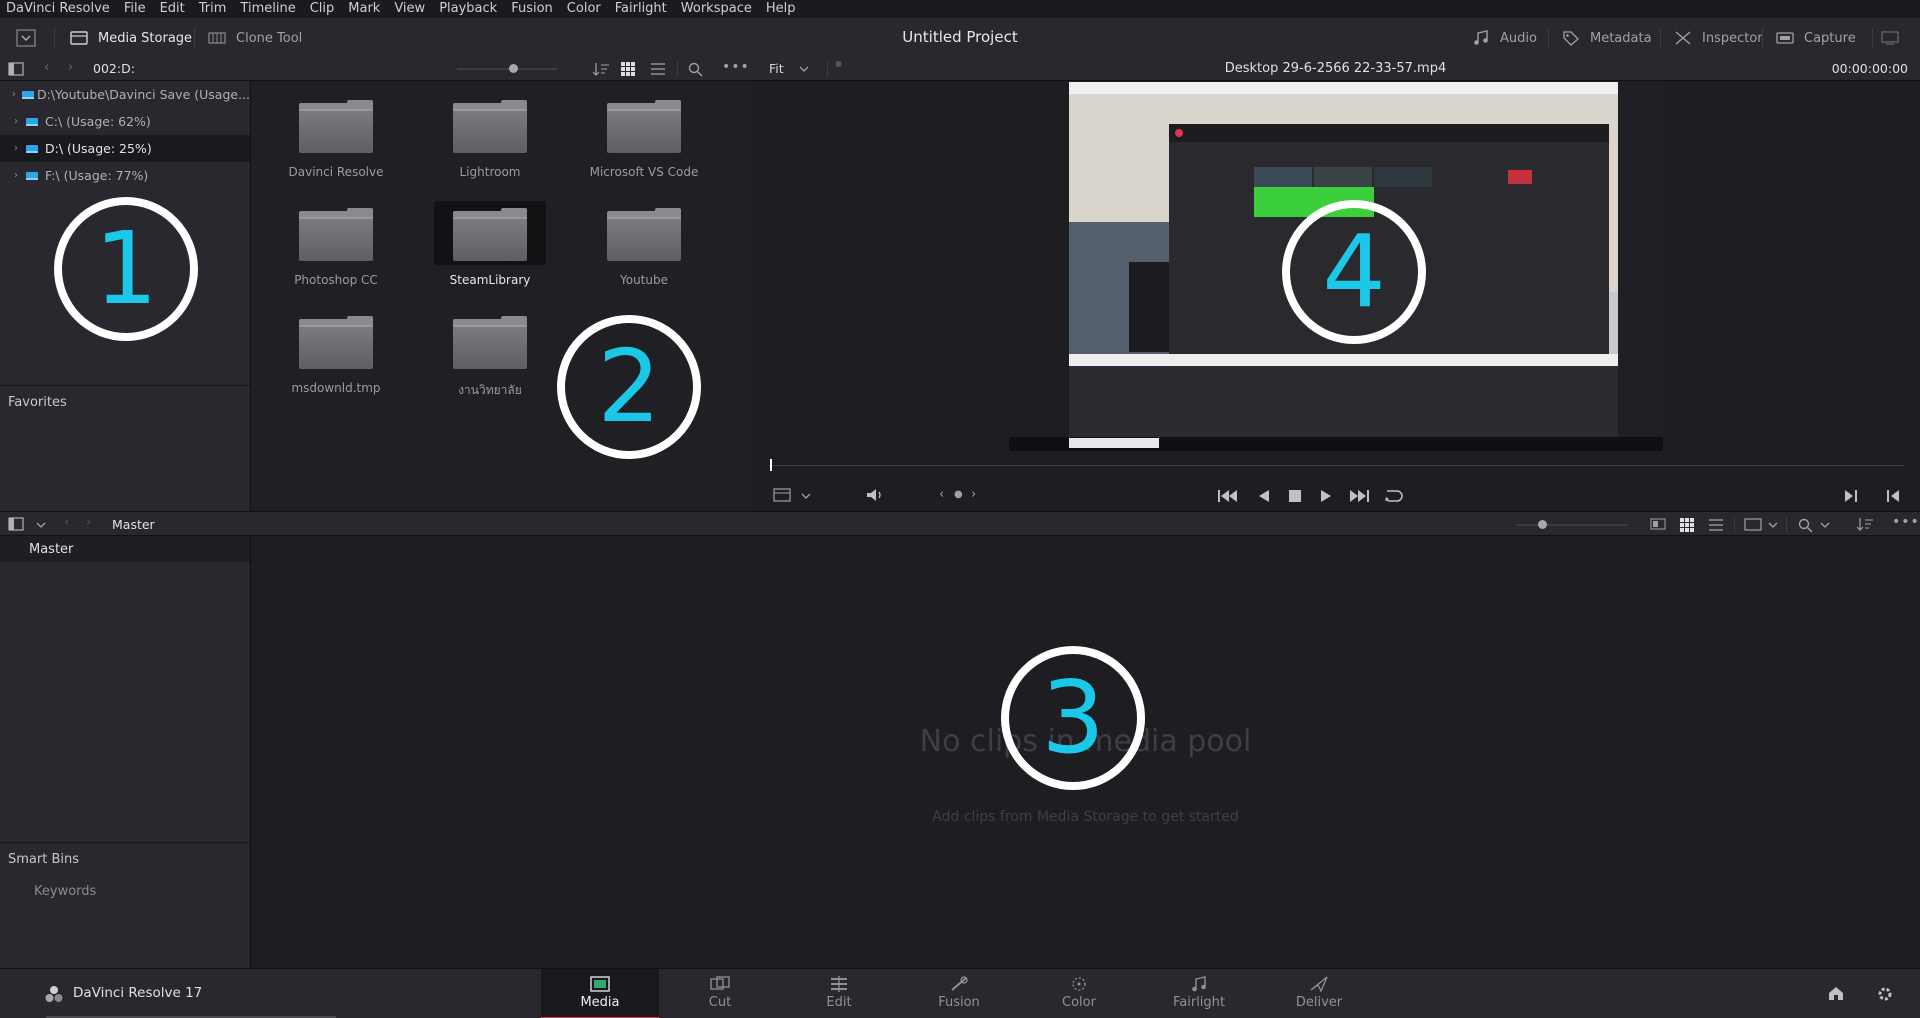 The width and height of the screenshot is (1920, 1018). Describe the element at coordinates (1893, 496) in the screenshot. I see `mark-out-icon` at that location.